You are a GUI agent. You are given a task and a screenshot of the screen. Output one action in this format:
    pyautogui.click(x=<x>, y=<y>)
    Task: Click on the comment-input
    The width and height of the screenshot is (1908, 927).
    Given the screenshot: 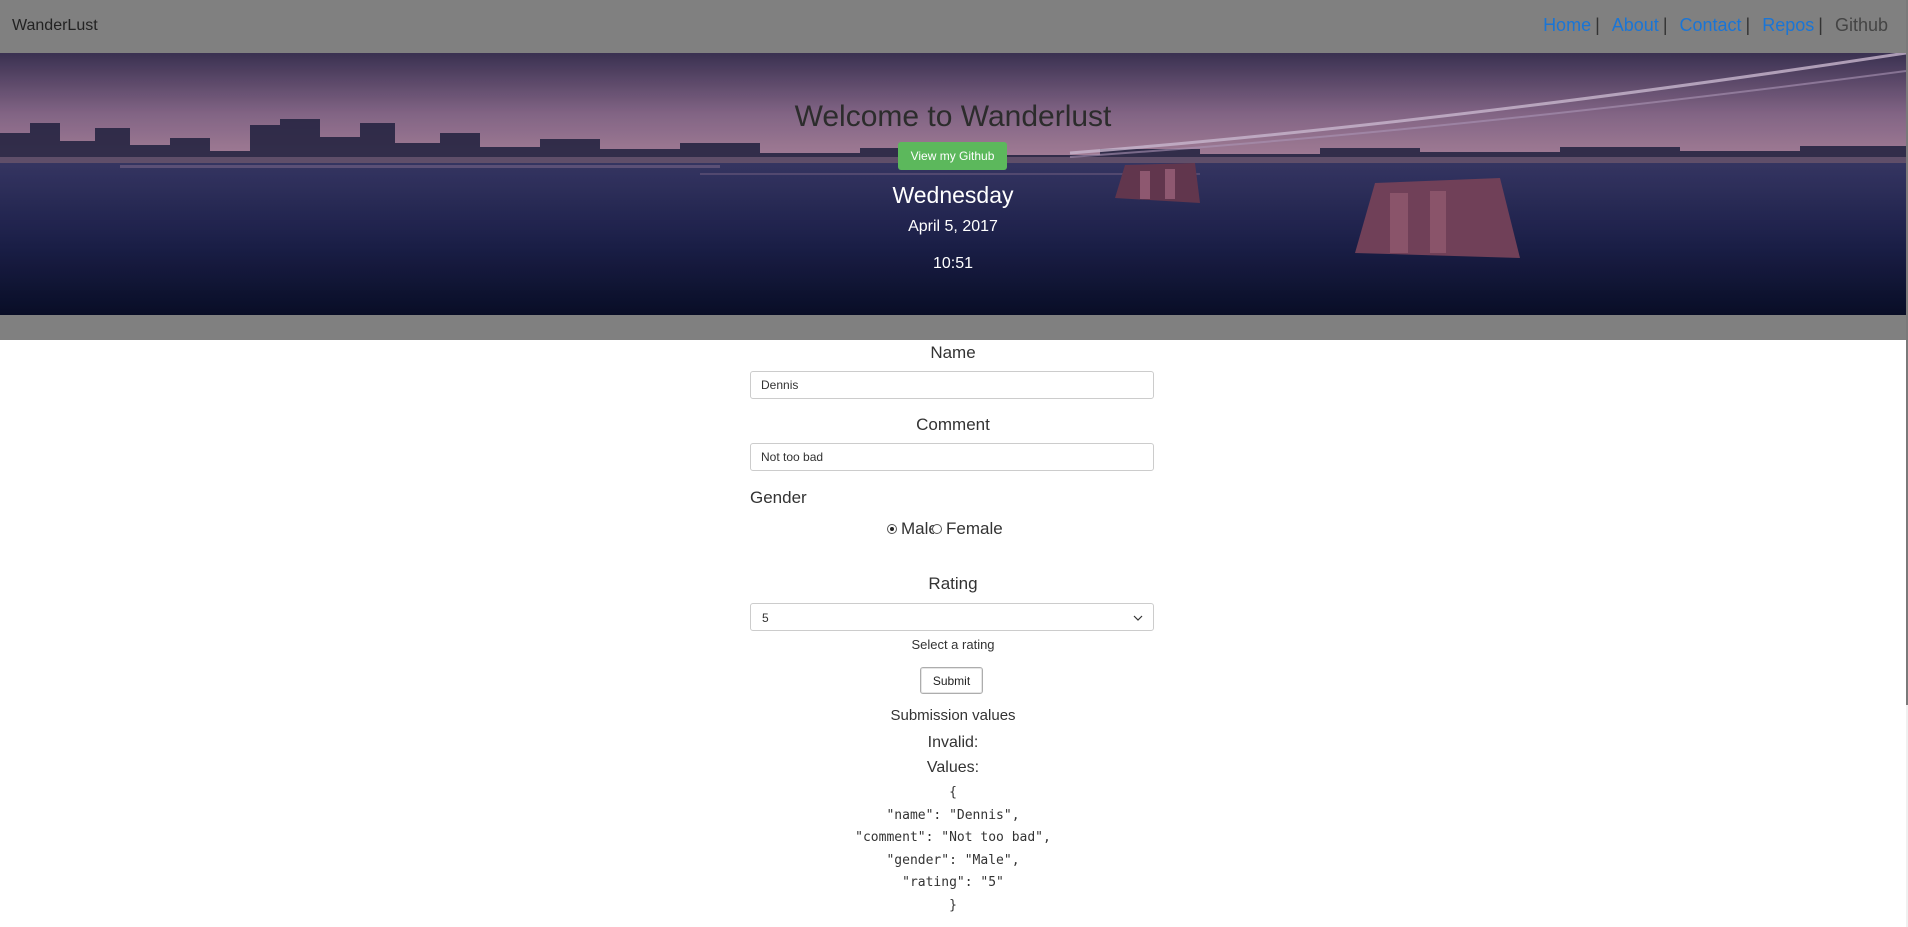 What is the action you would take?
    pyautogui.click(x=952, y=457)
    